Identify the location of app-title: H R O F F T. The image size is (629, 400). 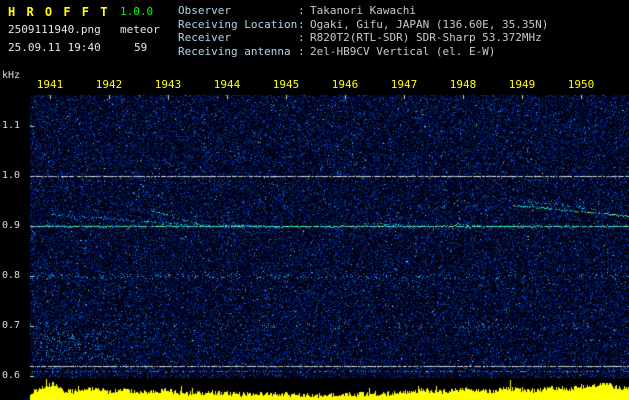
(59, 12).